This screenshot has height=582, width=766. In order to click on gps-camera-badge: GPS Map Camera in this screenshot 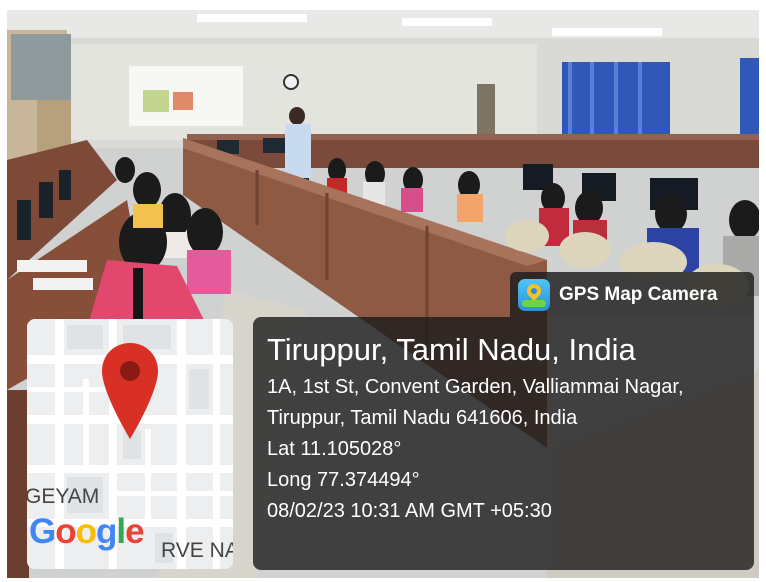, I will do `click(632, 294)`.